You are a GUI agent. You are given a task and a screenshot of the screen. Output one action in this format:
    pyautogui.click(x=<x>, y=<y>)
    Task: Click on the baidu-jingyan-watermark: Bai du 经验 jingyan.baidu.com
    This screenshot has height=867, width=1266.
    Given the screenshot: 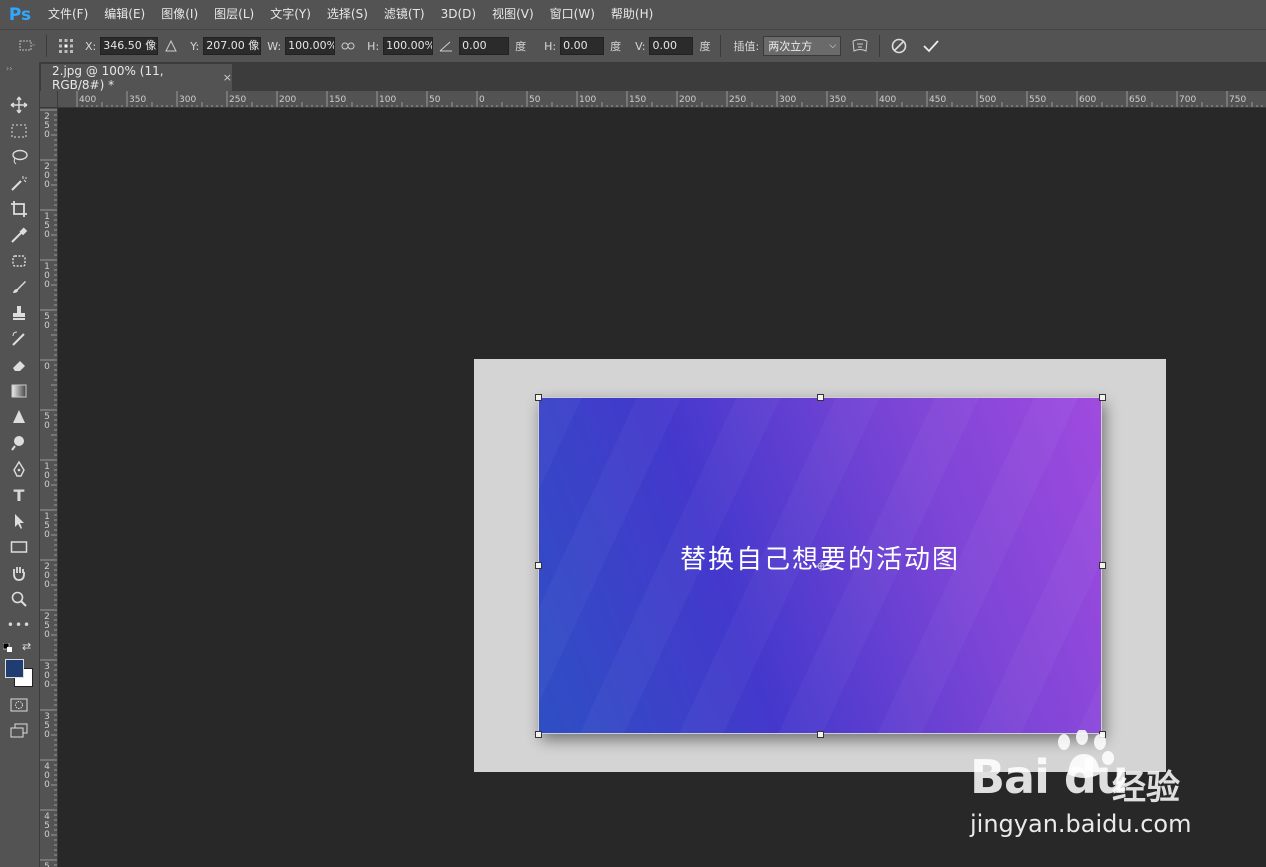 What is the action you would take?
    pyautogui.click(x=1090, y=785)
    